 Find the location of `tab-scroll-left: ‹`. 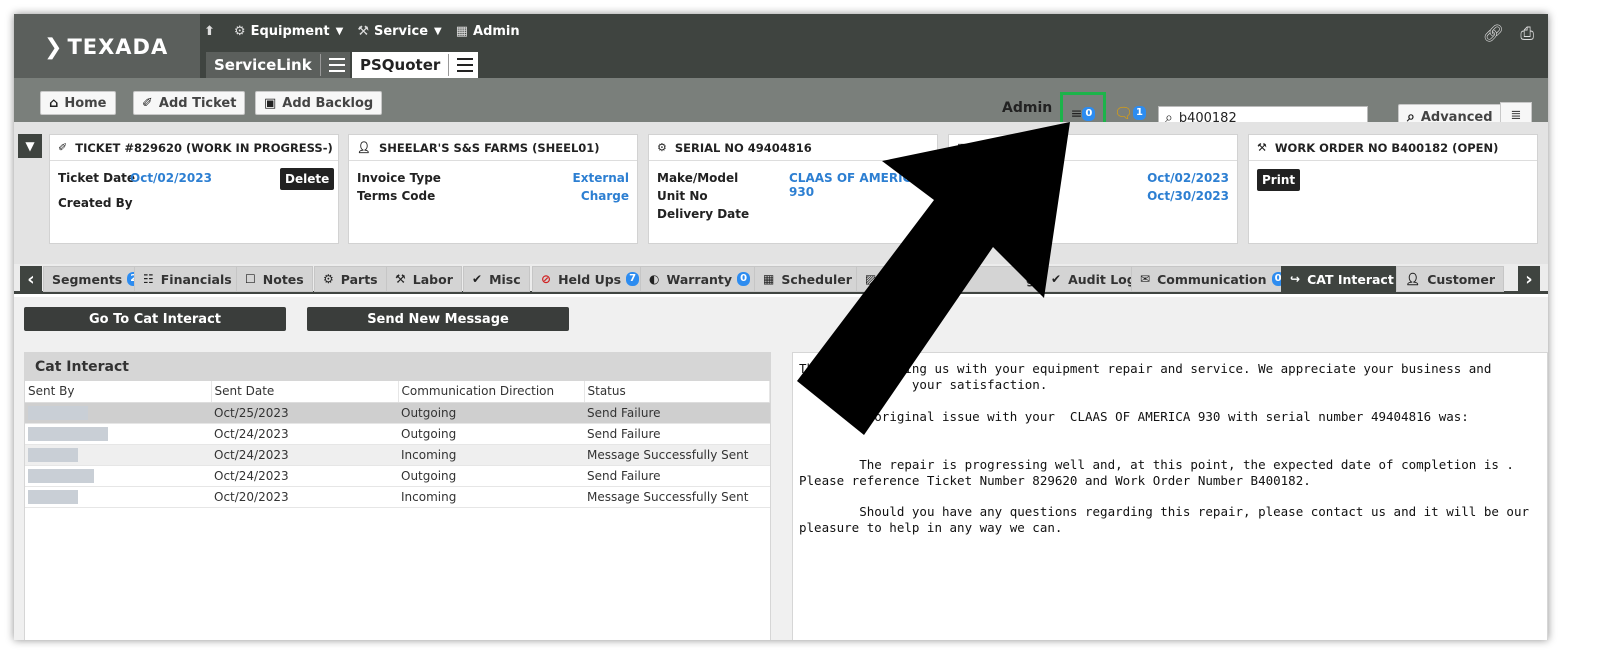

tab-scroll-left: ‹ is located at coordinates (31, 279).